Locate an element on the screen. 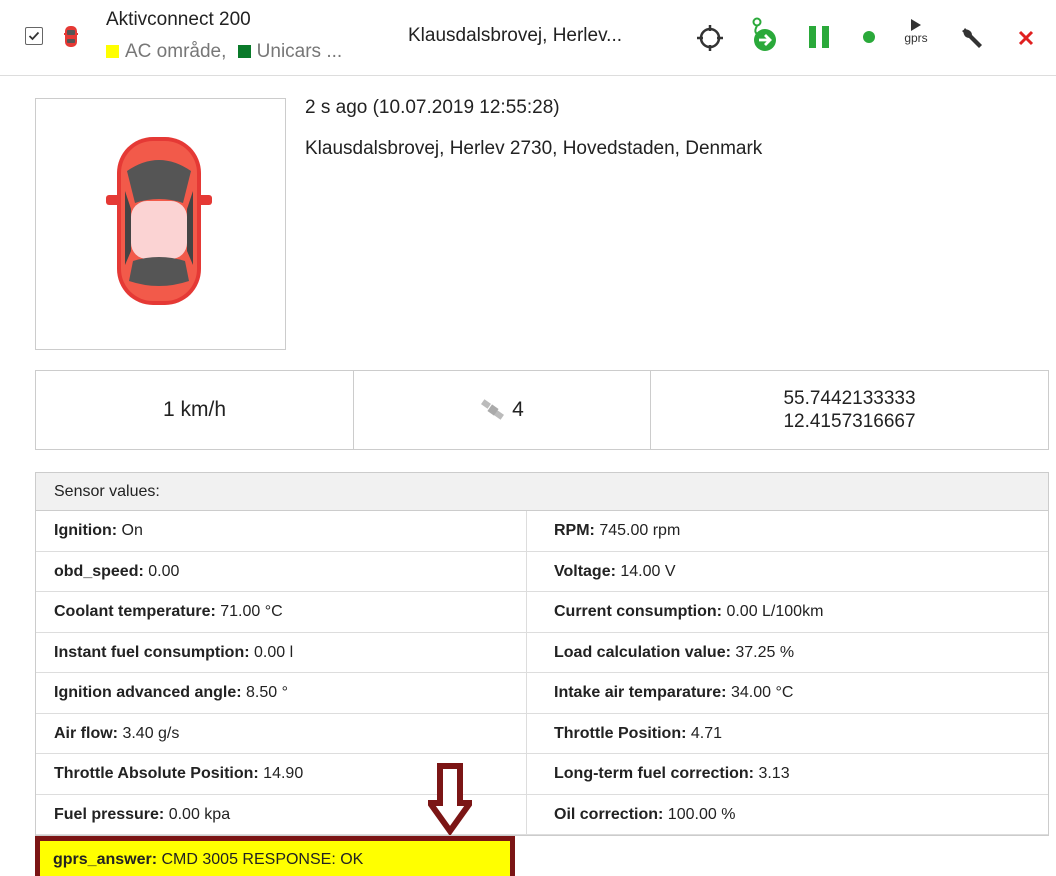  coordinates-cell: 55.7442133333 12.4157316667 is located at coordinates (849, 410).